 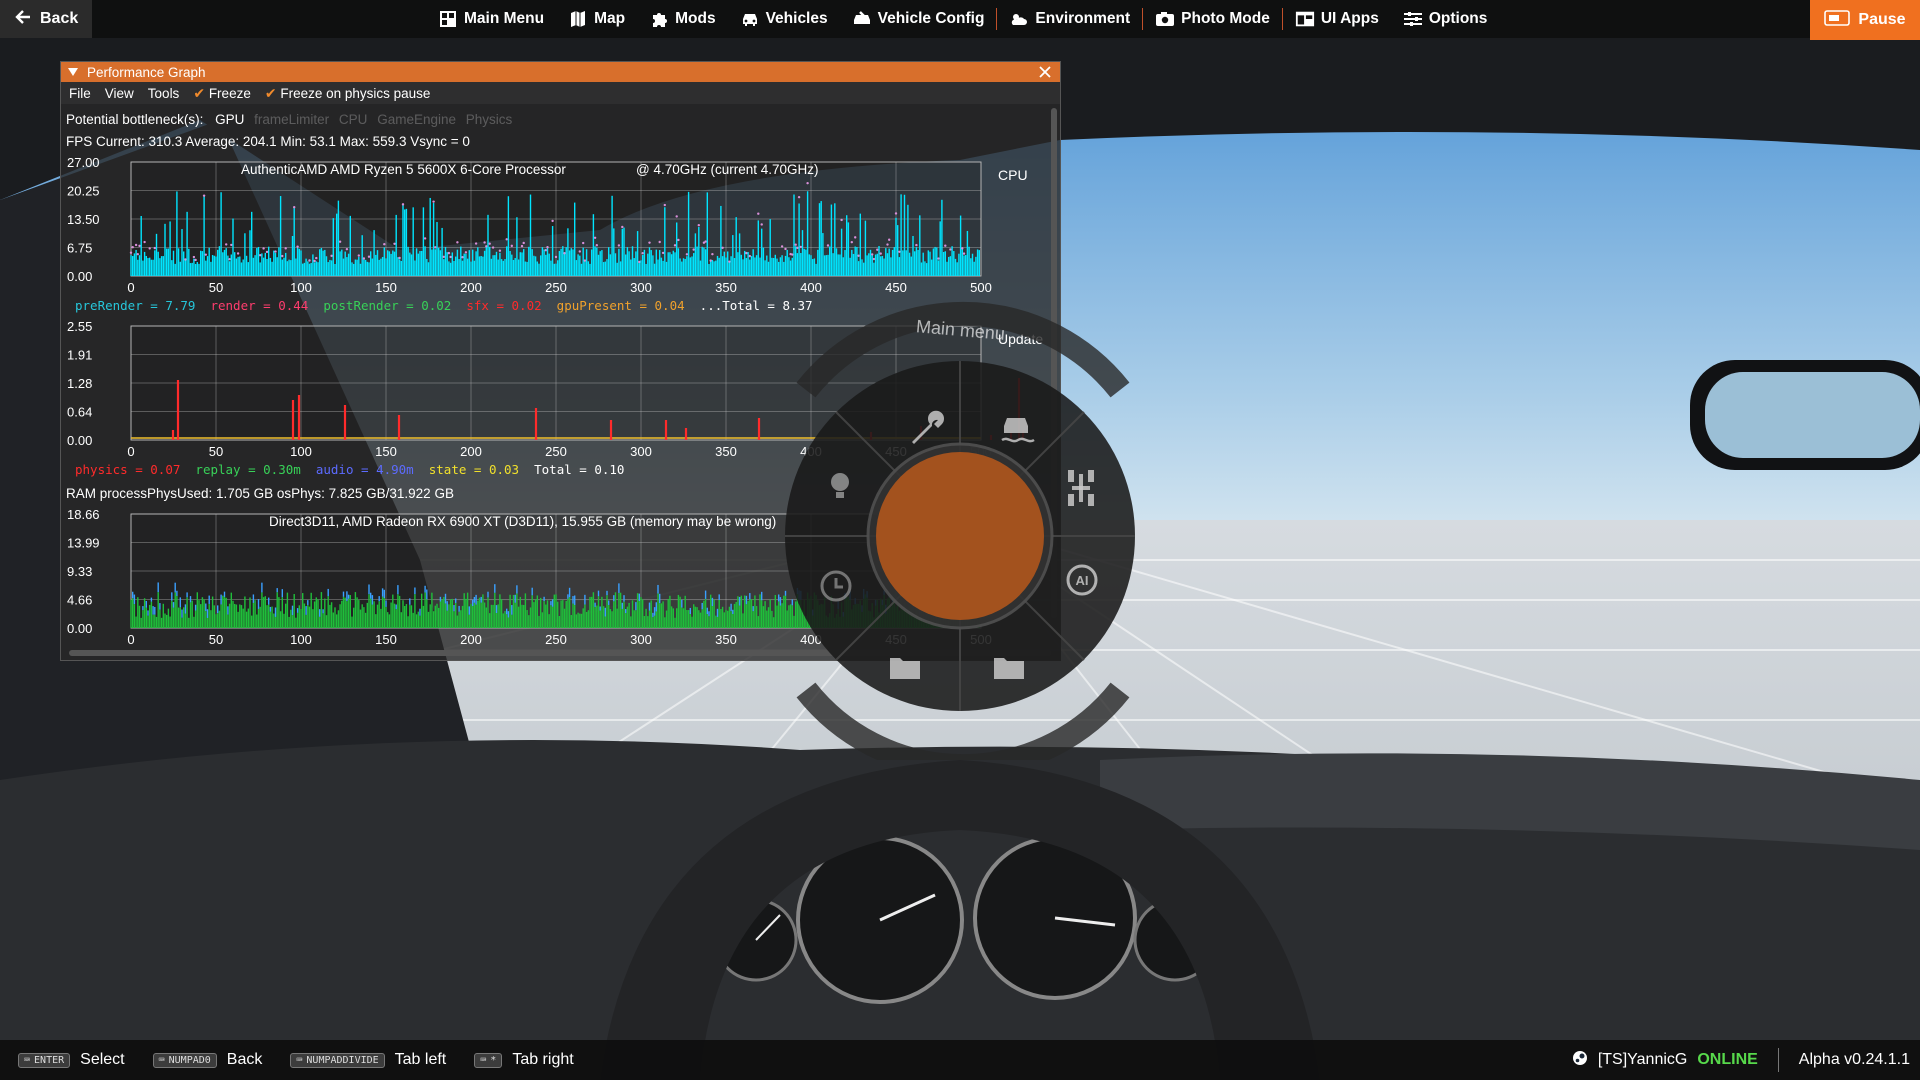 What do you see at coordinates (1349, 18) in the screenshot?
I see `nav-label: UI Apps` at bounding box center [1349, 18].